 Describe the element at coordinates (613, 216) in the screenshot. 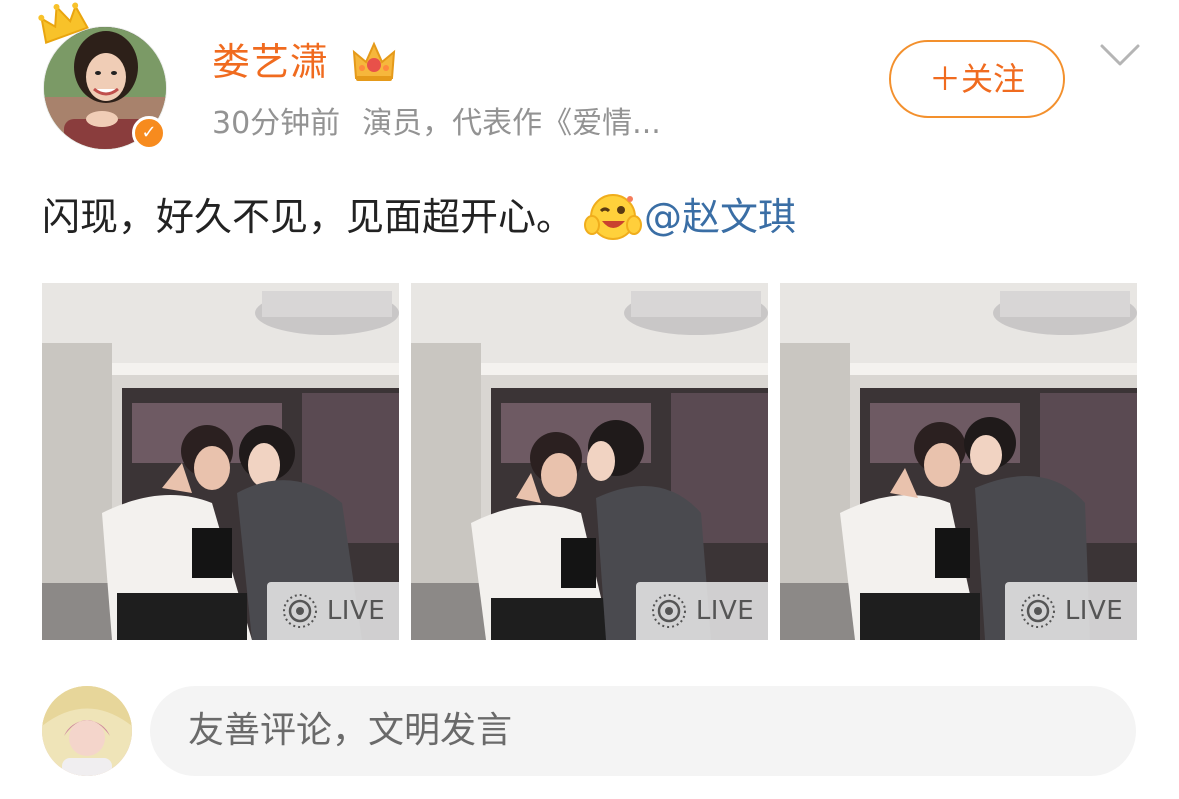

I see `wink-emoji-icon` at that location.